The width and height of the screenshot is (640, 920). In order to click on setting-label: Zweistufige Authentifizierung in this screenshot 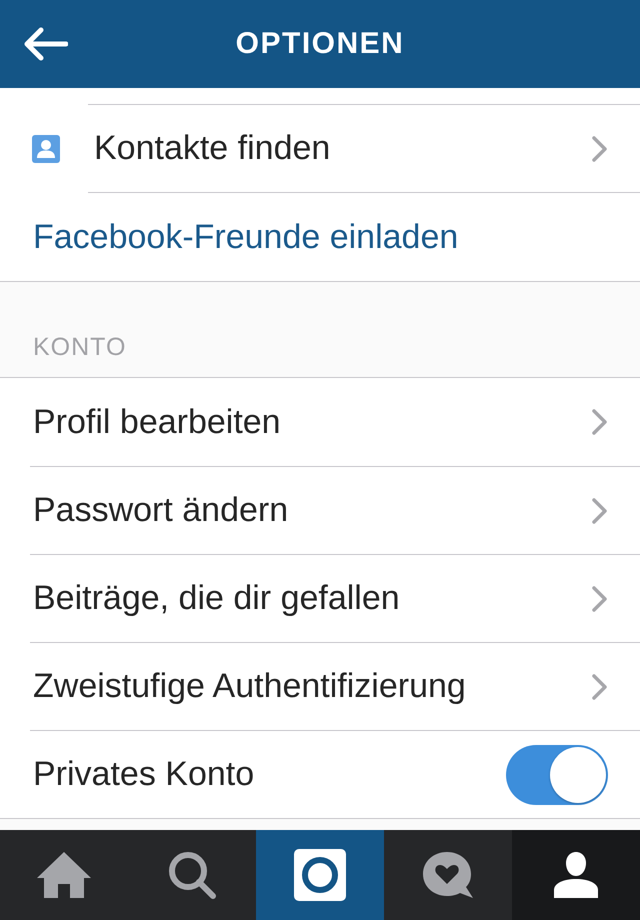, I will do `click(249, 686)`.